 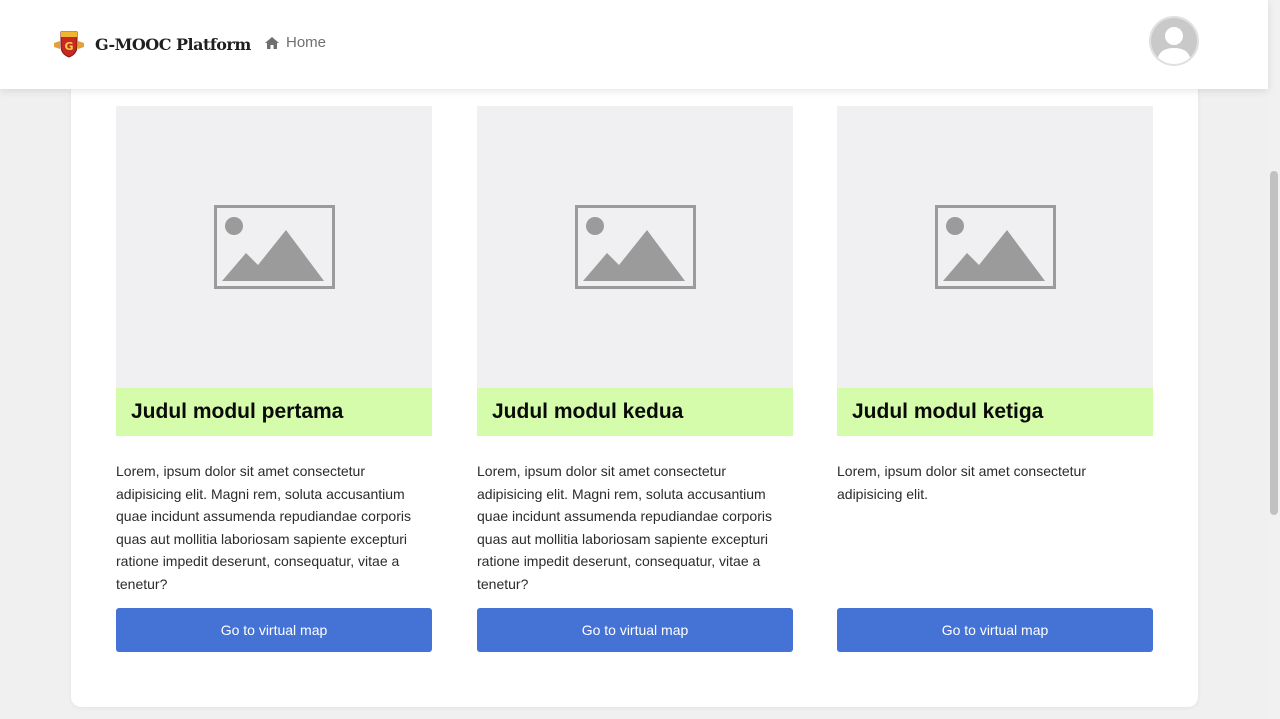 I want to click on brand: G G-MOOC Platform, so click(x=151, y=44).